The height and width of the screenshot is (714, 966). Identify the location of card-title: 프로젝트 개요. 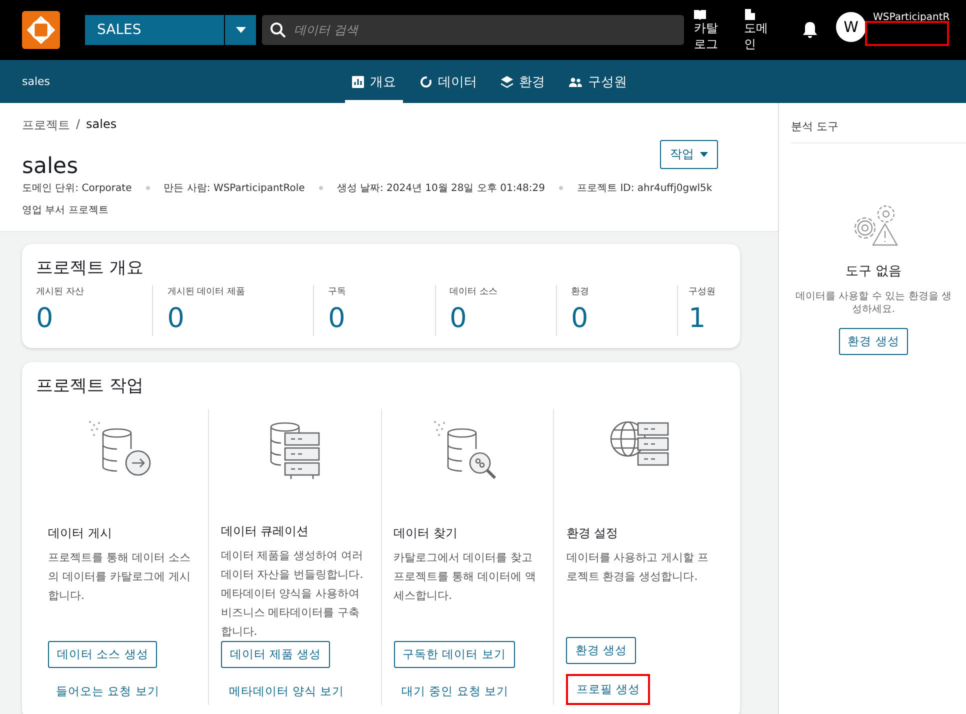
(90, 268).